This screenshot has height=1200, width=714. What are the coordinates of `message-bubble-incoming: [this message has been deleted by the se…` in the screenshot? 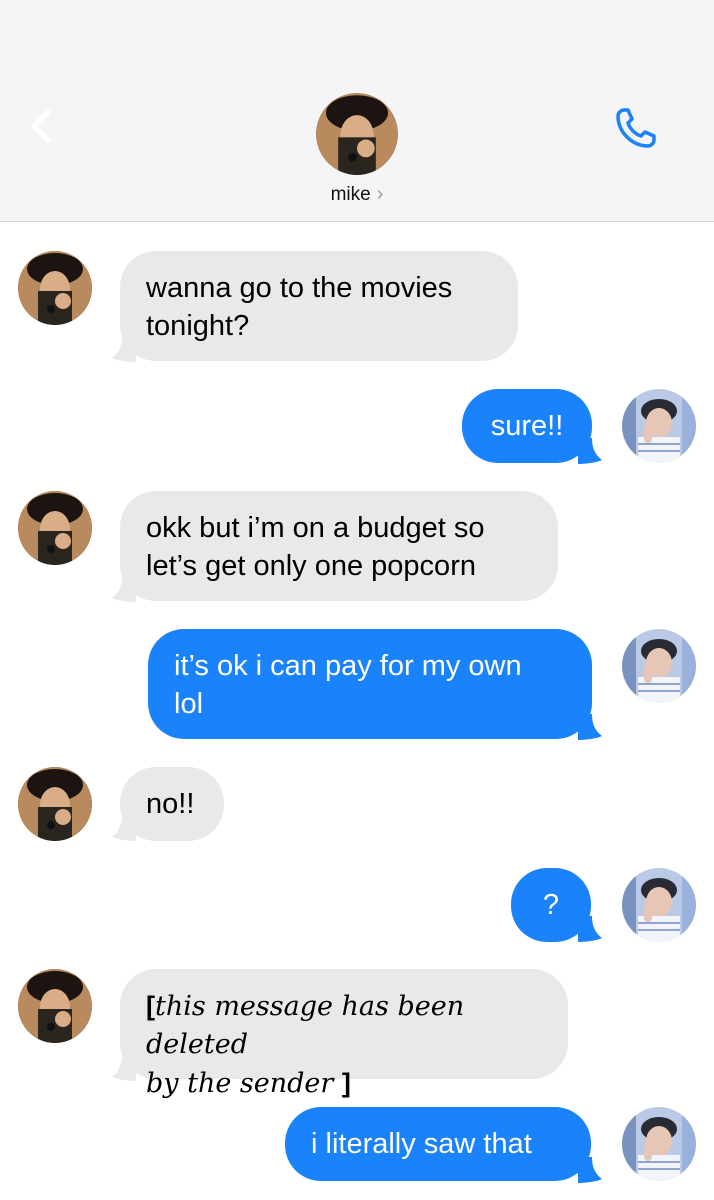 It's located at (344, 1034).